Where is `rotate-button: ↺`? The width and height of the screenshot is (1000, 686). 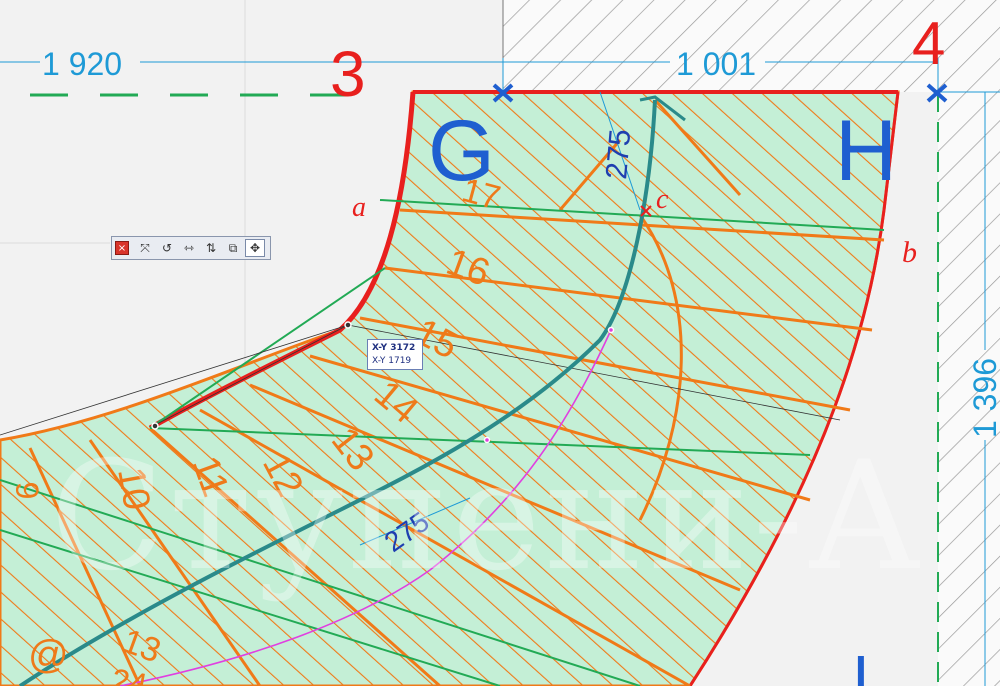
rotate-button: ↺ is located at coordinates (167, 248).